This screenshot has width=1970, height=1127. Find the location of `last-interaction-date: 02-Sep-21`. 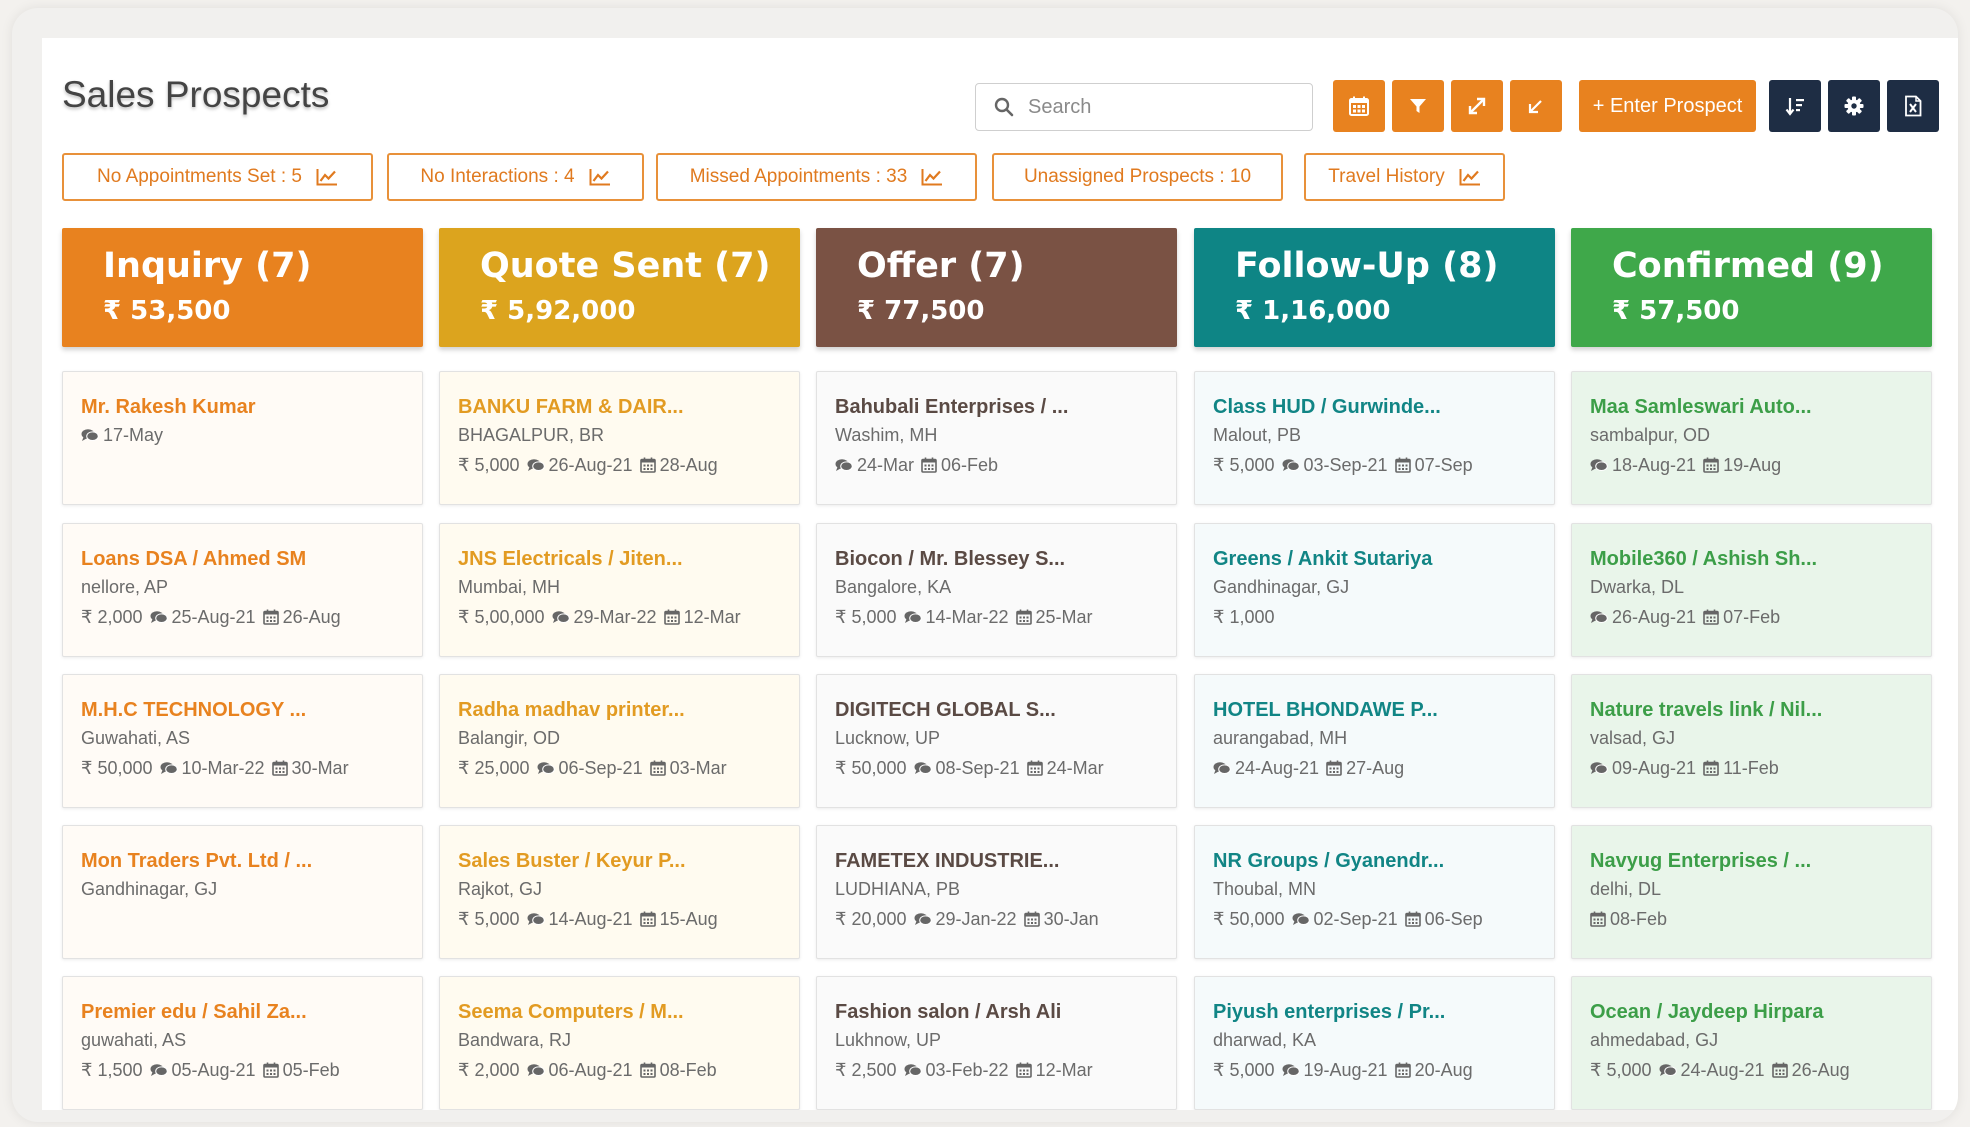

last-interaction-date: 02-Sep-21 is located at coordinates (1355, 919).